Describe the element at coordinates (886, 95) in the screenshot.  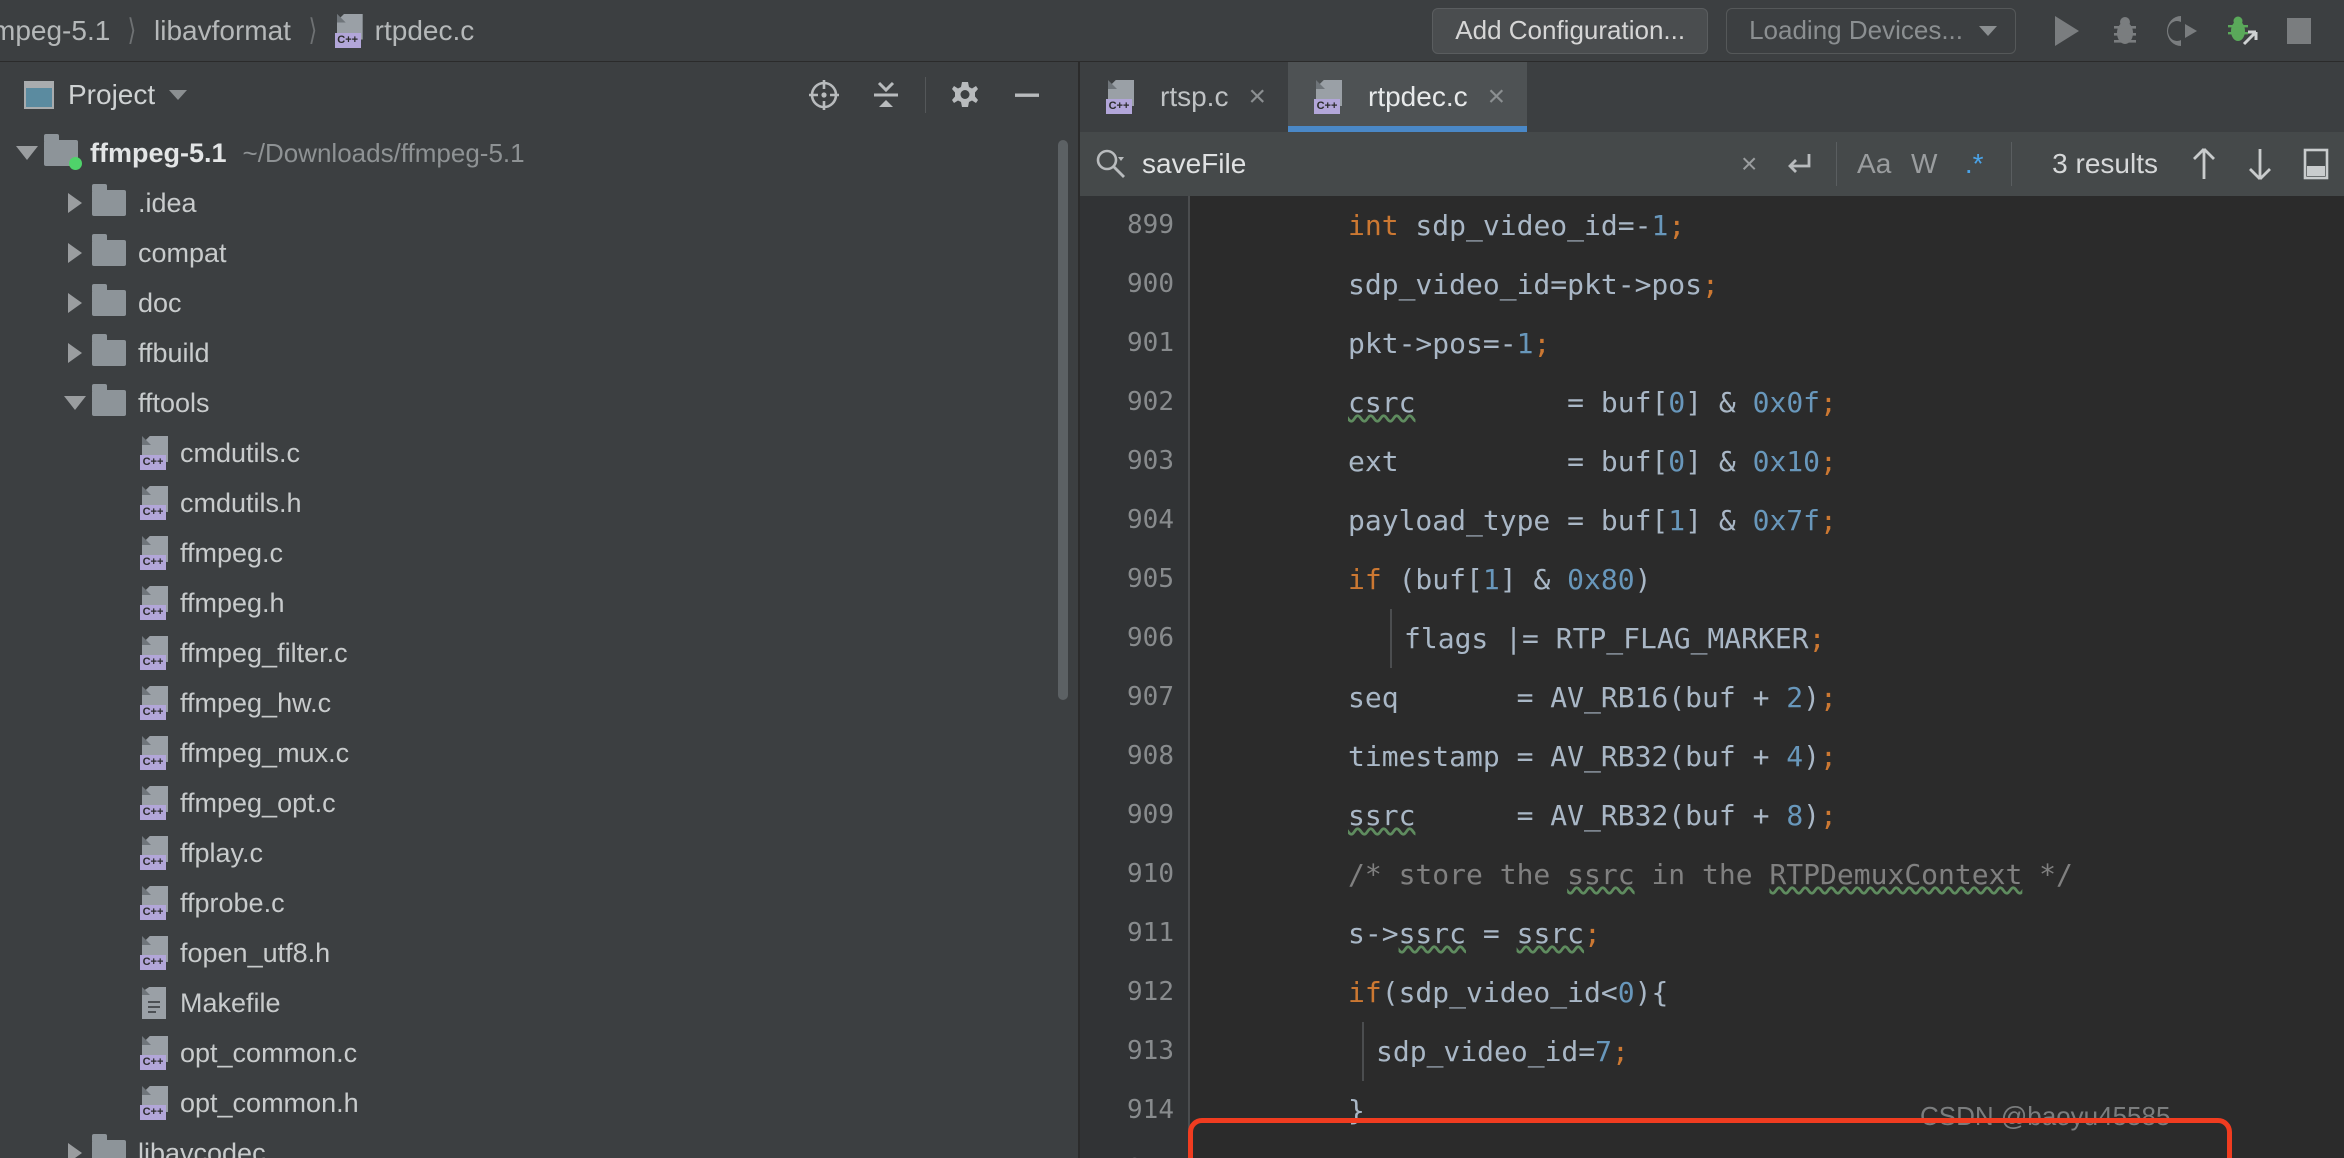
I see `collapse-all-button` at that location.